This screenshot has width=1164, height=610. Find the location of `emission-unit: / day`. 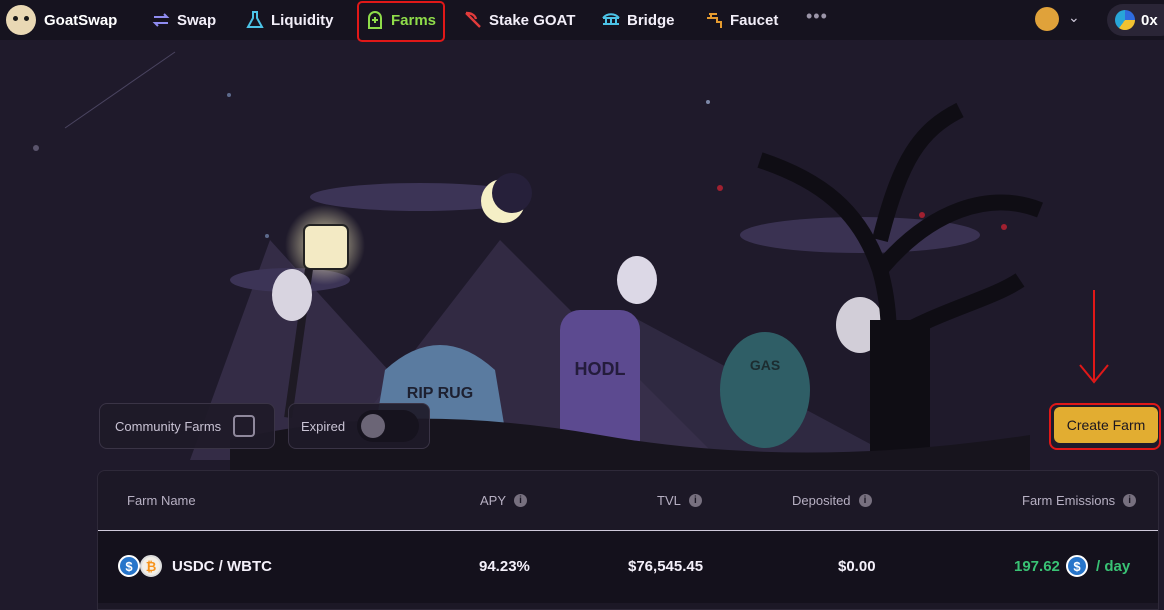

emission-unit: / day is located at coordinates (1113, 566).